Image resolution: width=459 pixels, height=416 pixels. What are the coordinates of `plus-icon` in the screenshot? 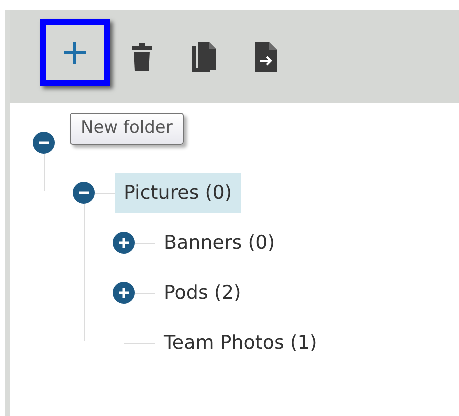 It's located at (75, 53).